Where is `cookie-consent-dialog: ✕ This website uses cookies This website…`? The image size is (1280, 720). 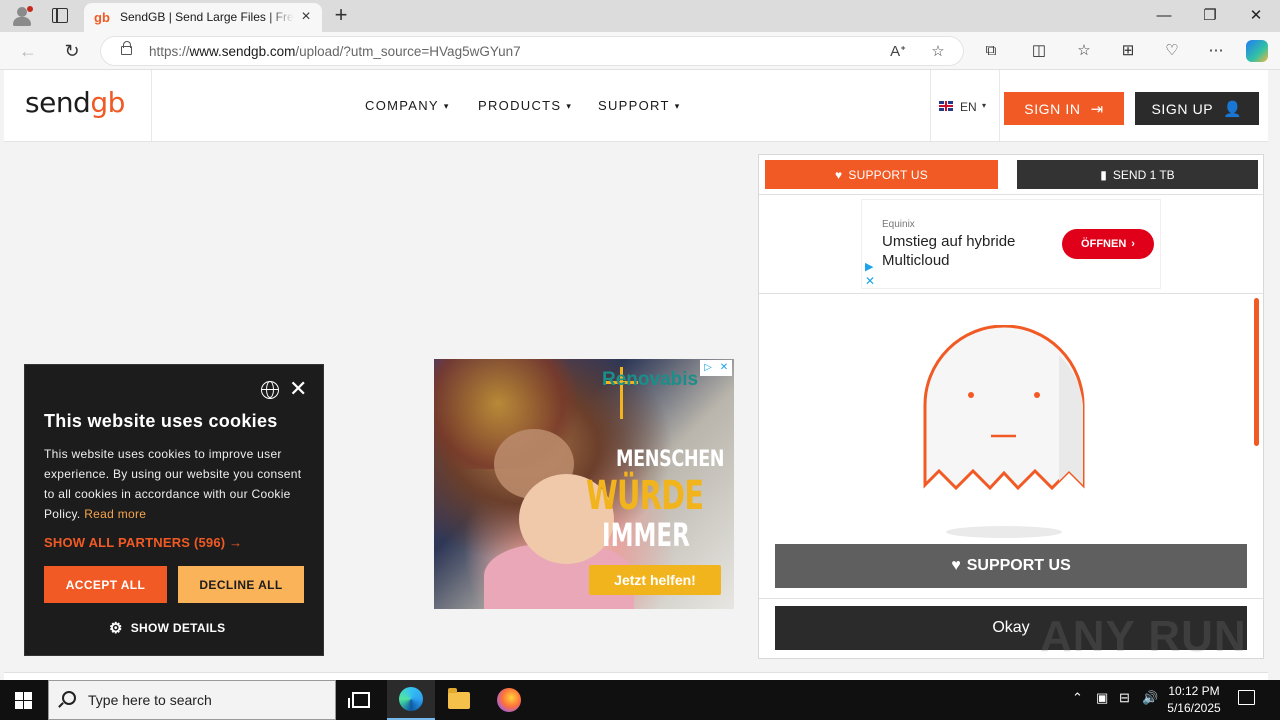
cookie-consent-dialog: ✕ This website uses cookies This website… is located at coordinates (174, 510).